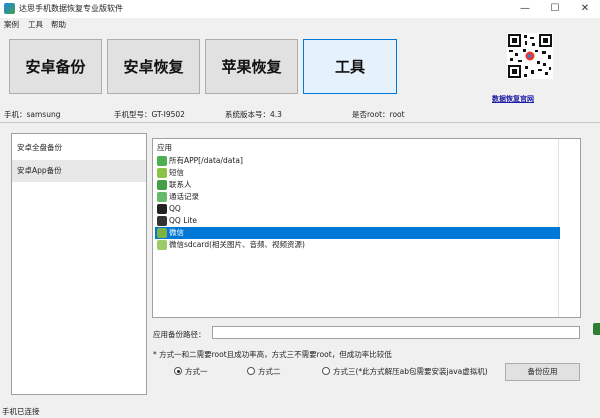 Image resolution: width=600 pixels, height=418 pixels. What do you see at coordinates (542, 372) in the screenshot?
I see `backup-app-button: 备份应用` at bounding box center [542, 372].